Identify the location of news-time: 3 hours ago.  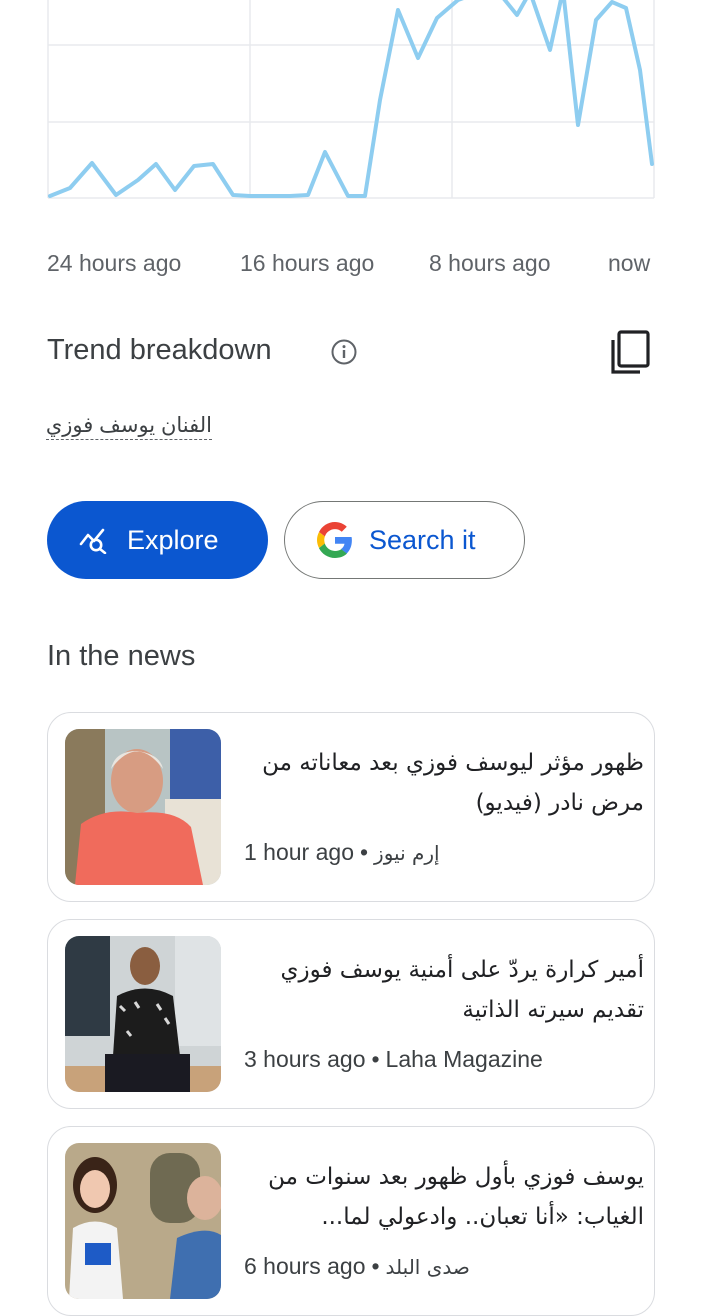
(305, 1059).